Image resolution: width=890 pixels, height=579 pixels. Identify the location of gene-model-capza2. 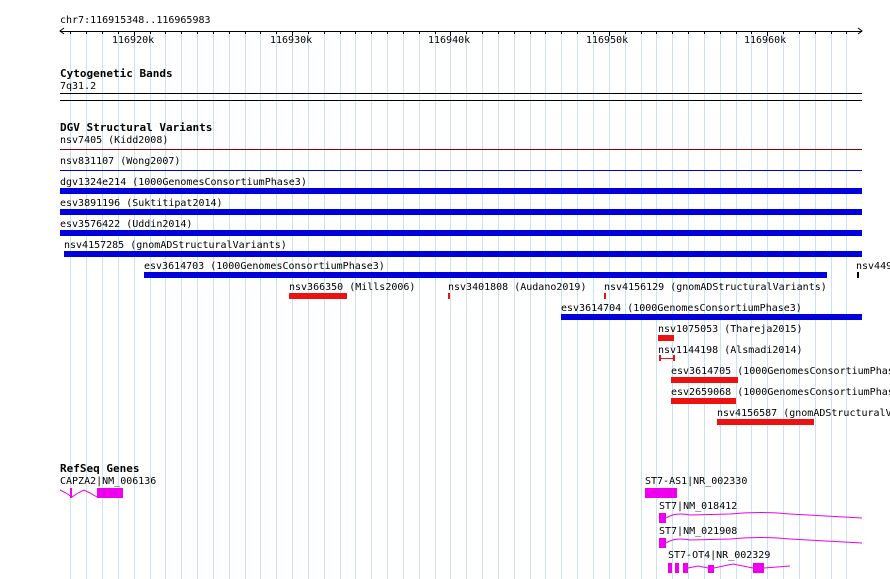
(91, 493).